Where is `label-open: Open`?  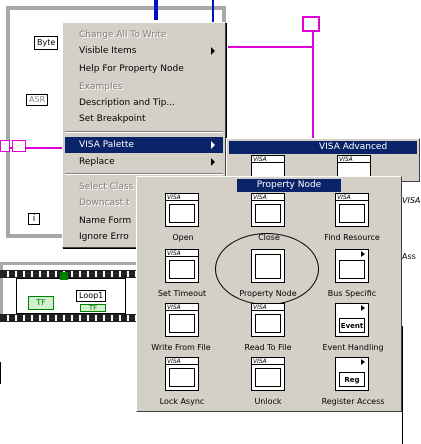 label-open: Open is located at coordinates (183, 237).